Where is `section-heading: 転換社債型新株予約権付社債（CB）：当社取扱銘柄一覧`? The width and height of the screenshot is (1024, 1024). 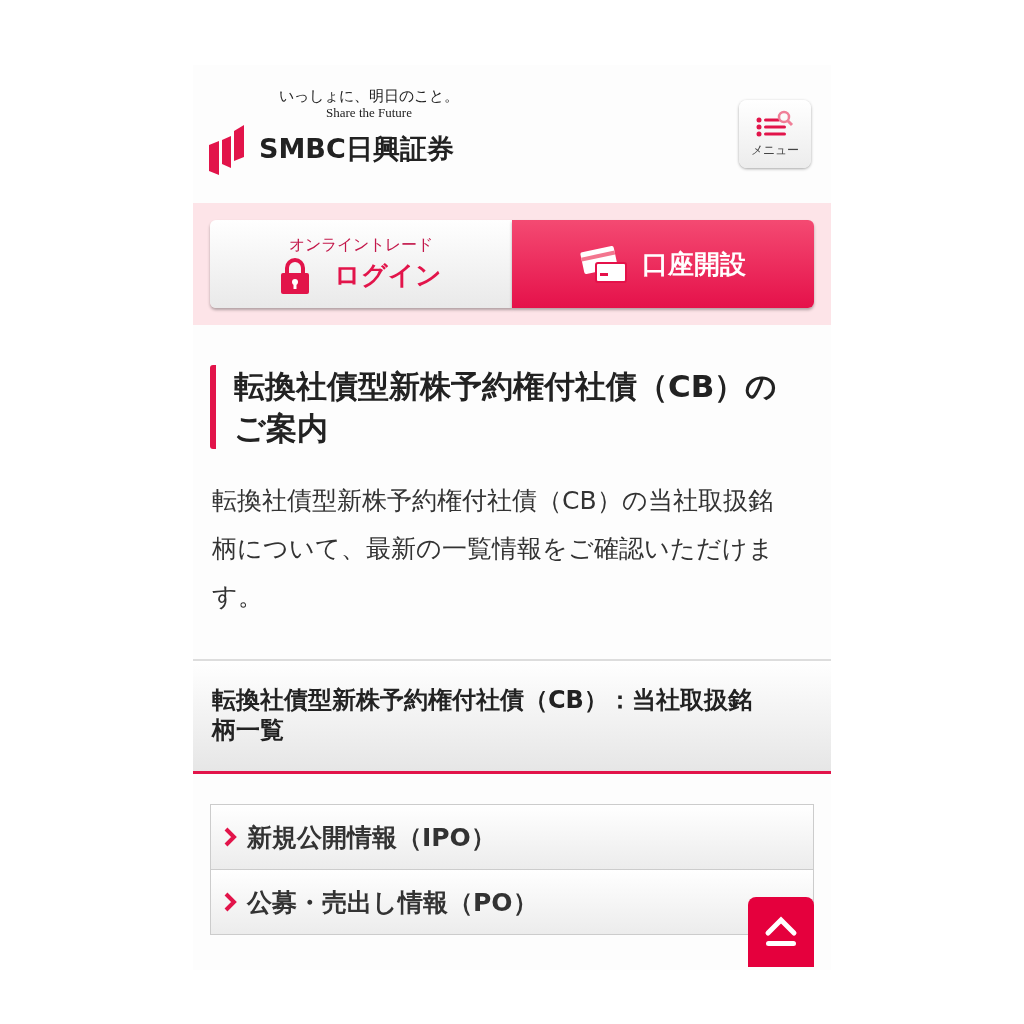
section-heading: 転換社債型新株予約権付社債（CB）：当社取扱銘柄一覧 is located at coordinates (512, 716).